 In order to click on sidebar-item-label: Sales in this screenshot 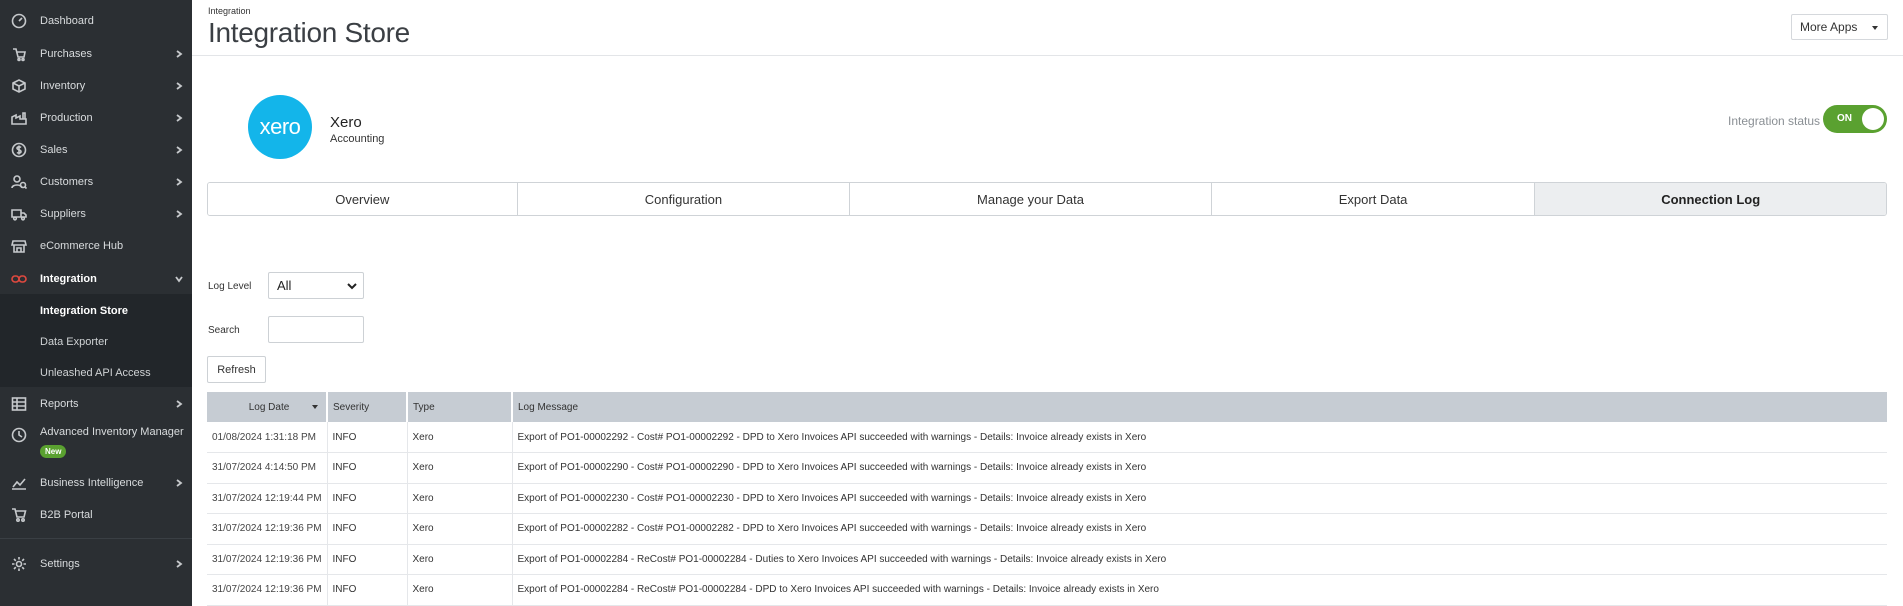, I will do `click(54, 150)`.